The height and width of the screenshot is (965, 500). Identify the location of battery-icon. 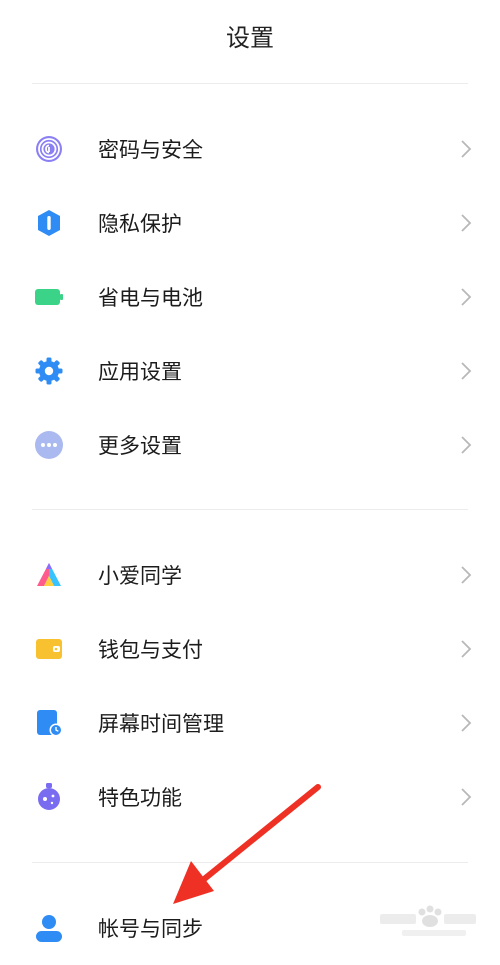
(49, 297).